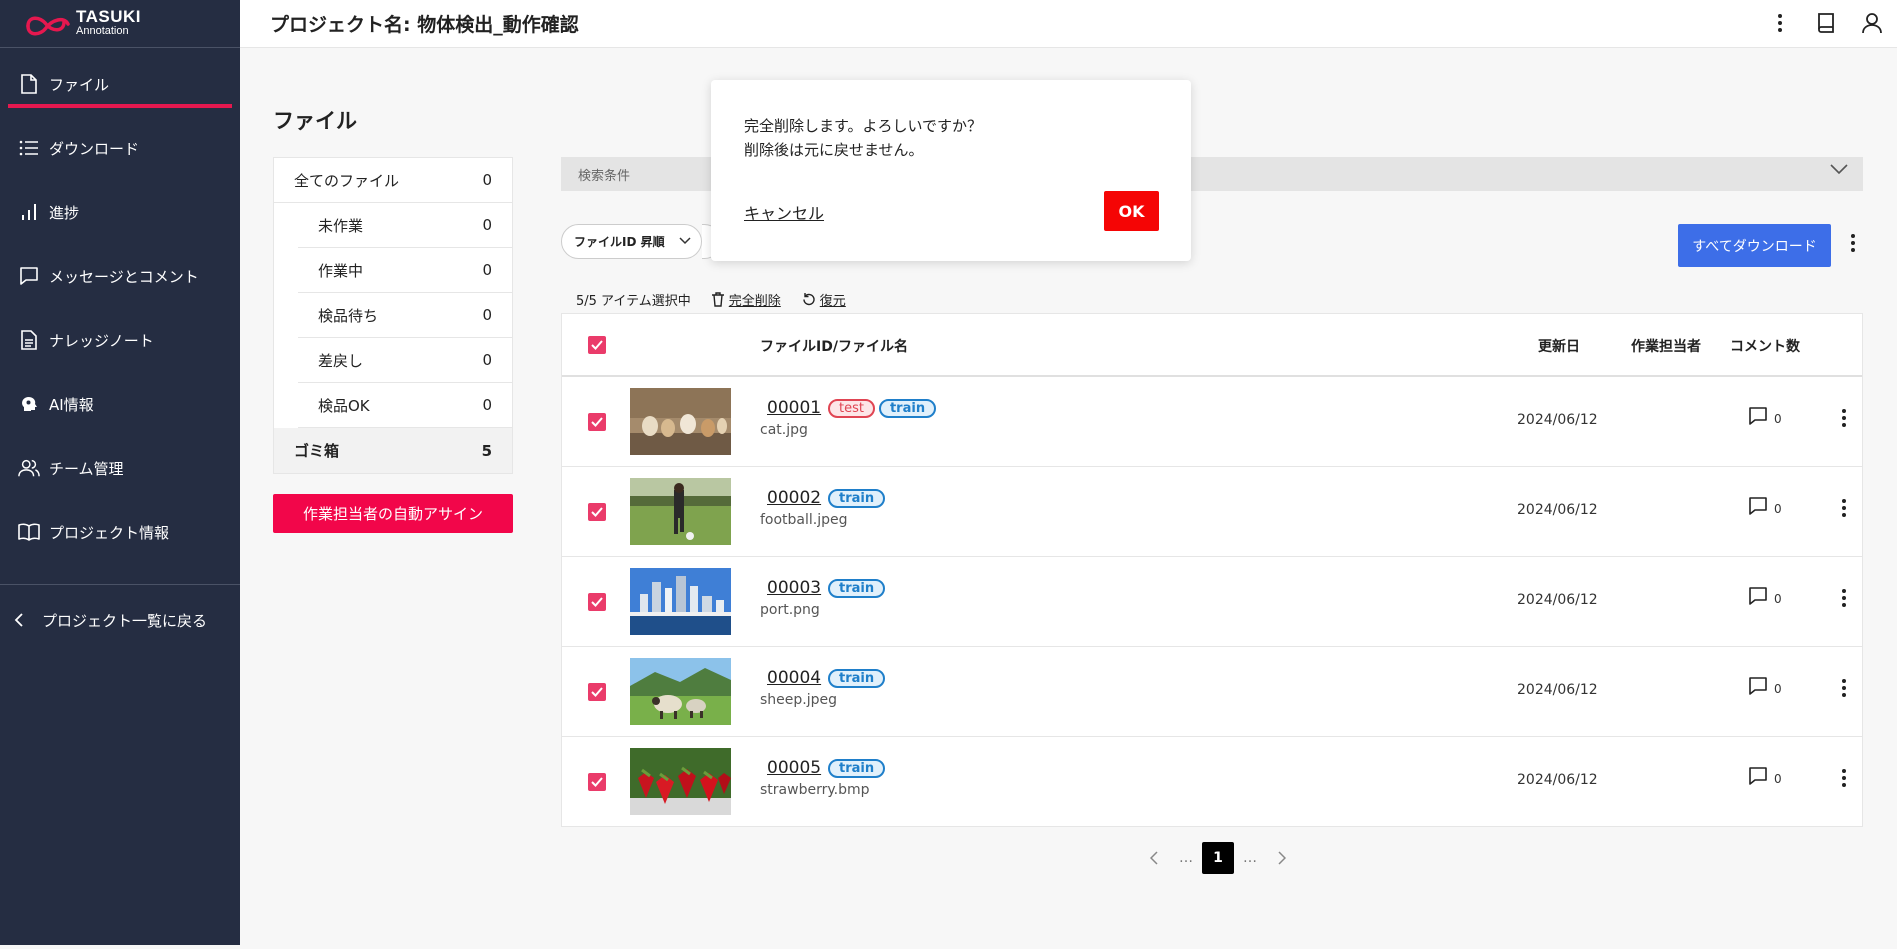  I want to click on manual-book-icon, so click(1826, 23).